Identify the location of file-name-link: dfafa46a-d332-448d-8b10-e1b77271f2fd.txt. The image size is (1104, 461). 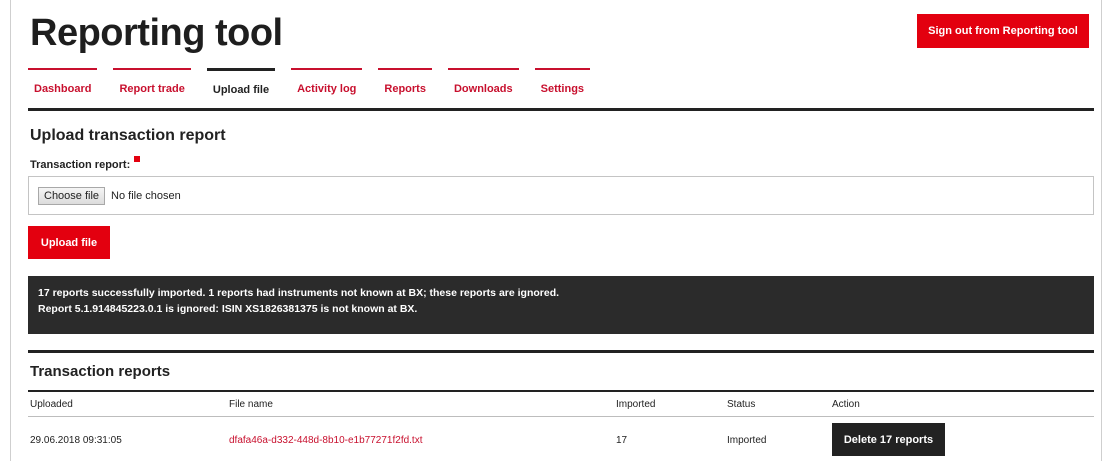
(326, 440).